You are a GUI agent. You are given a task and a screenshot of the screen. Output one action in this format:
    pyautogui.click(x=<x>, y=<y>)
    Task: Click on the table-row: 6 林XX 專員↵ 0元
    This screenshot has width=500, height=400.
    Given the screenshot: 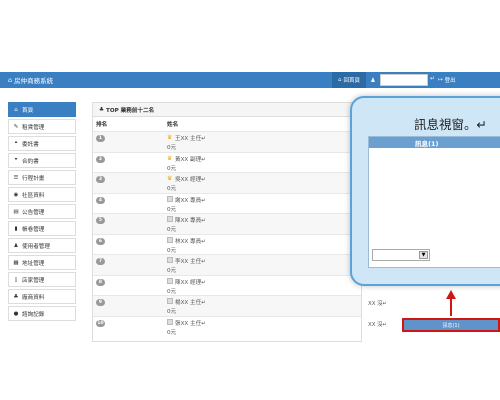 What is the action you would take?
    pyautogui.click(x=227, y=244)
    